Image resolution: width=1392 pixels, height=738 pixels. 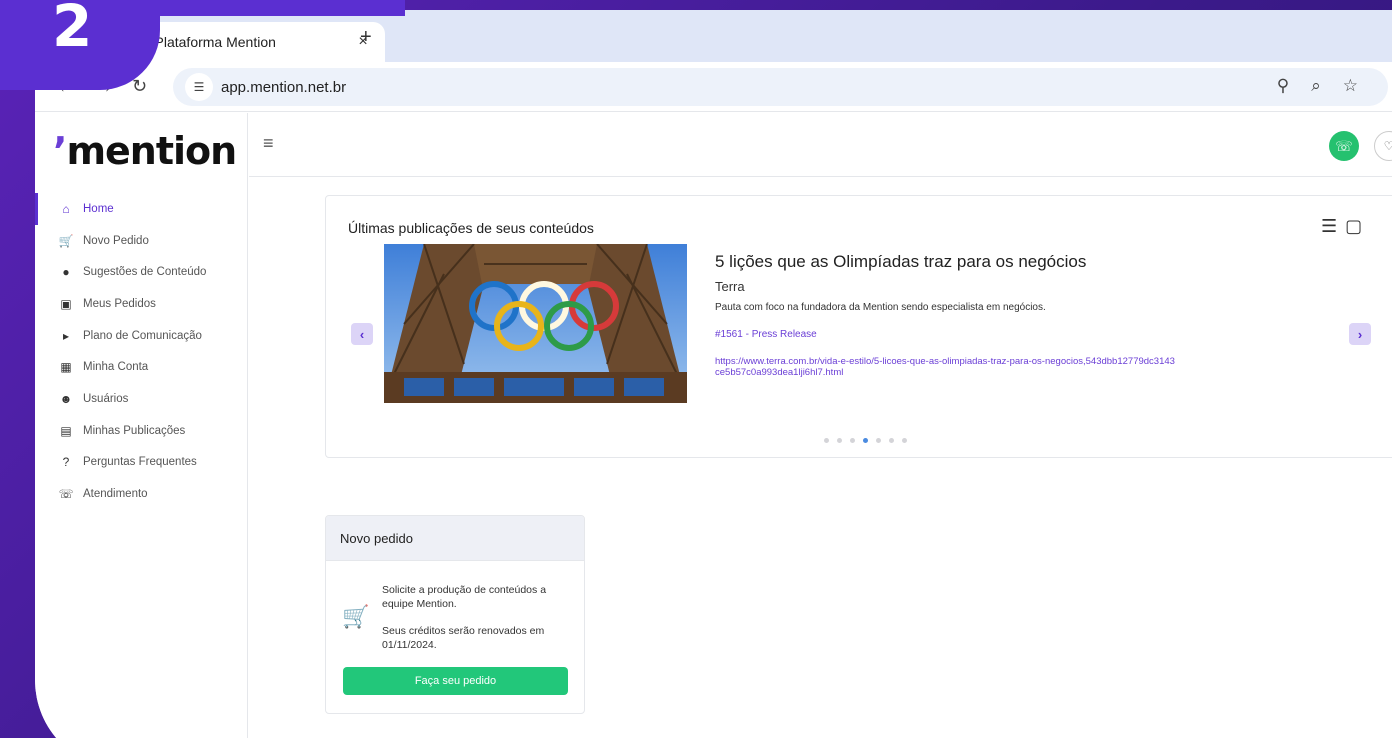 What do you see at coordinates (66, 272) in the screenshot?
I see `lightbulb-icon: ●` at bounding box center [66, 272].